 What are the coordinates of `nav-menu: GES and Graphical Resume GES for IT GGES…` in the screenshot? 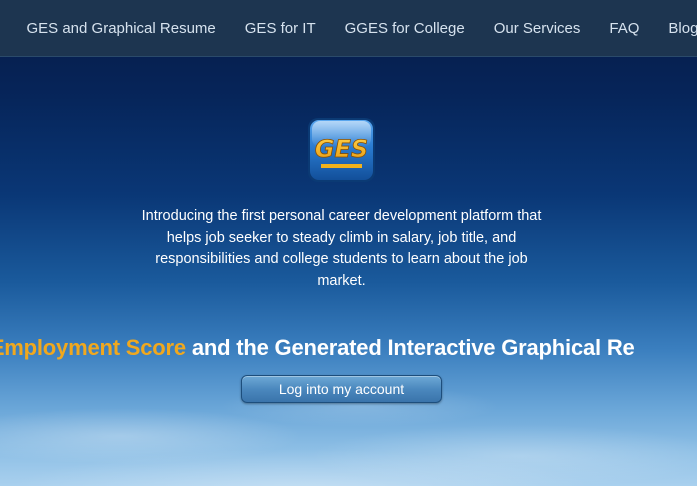 It's located at (354, 28).